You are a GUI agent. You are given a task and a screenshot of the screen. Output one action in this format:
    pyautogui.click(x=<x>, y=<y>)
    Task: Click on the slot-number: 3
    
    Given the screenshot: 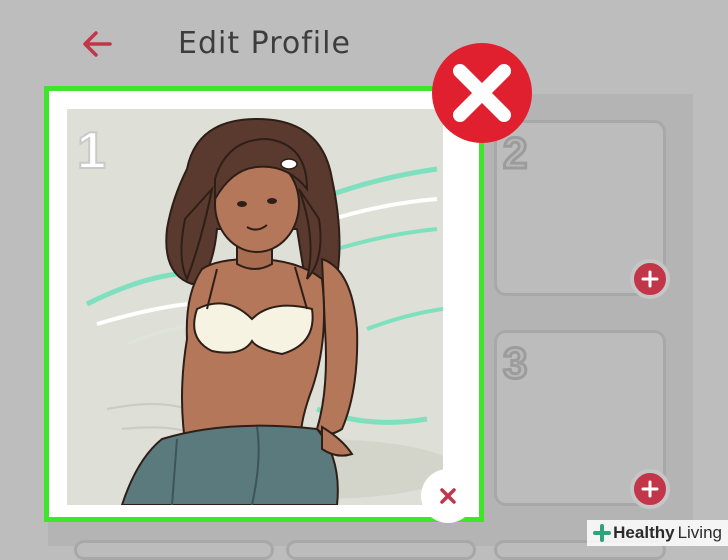 What is the action you would take?
    pyautogui.click(x=515, y=364)
    